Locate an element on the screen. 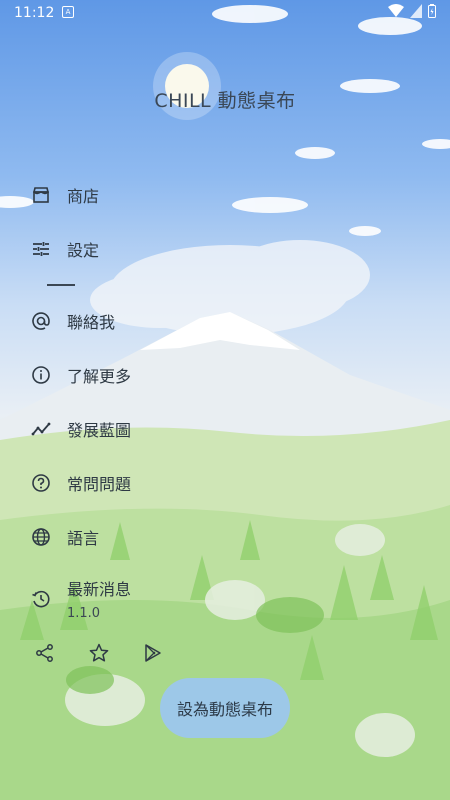 The height and width of the screenshot is (800, 450). menu-divider is located at coordinates (61, 285).